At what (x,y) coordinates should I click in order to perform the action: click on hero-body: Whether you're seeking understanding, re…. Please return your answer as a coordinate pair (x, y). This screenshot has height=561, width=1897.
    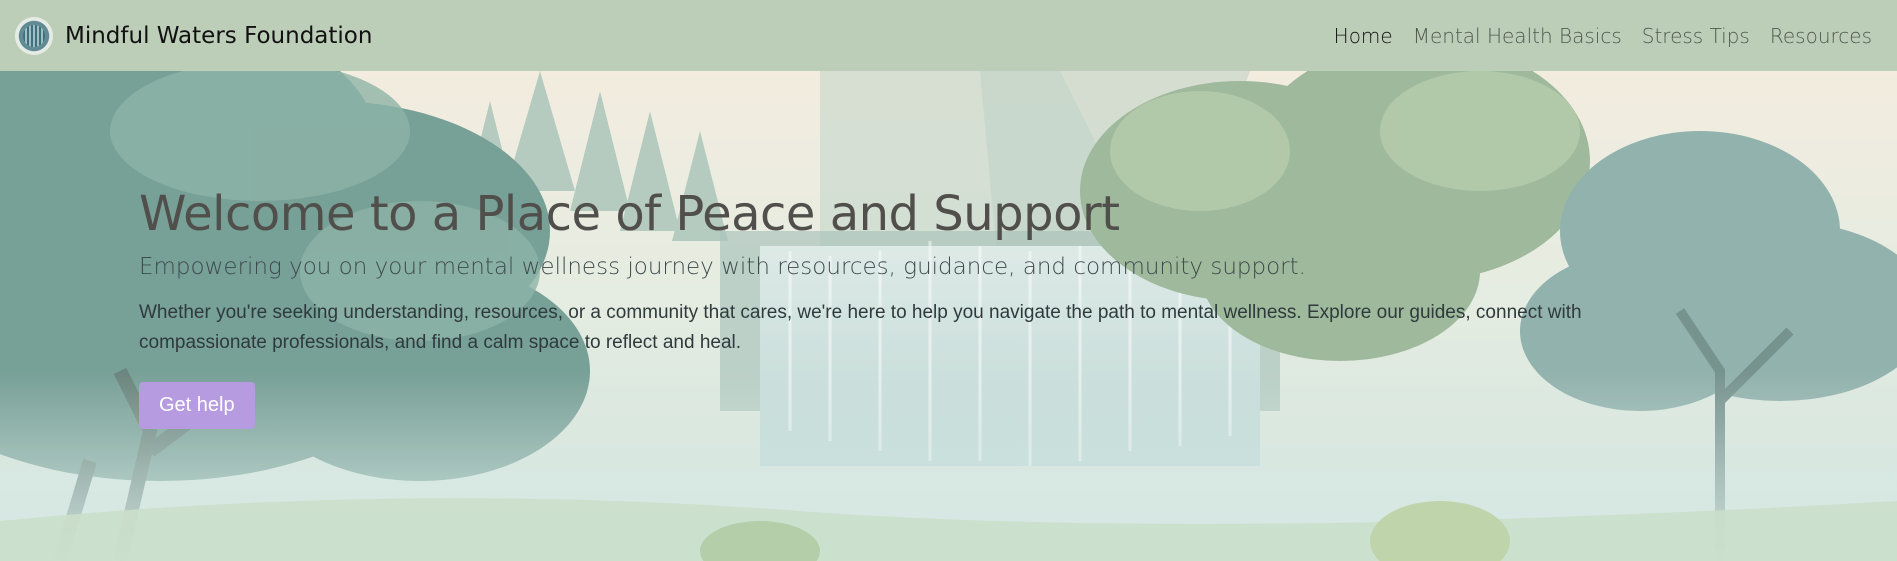
    Looking at the image, I should click on (860, 327).